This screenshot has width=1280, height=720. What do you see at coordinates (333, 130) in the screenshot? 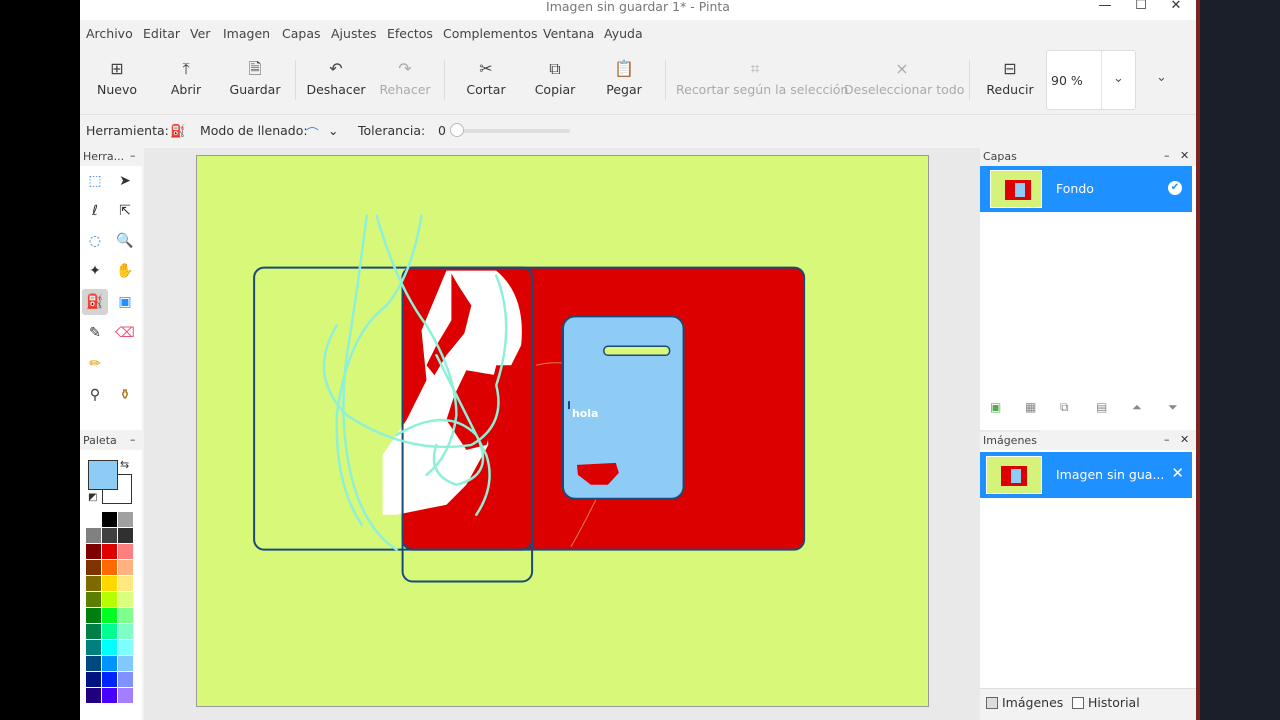
I see `fill-mode-chevron-icon: ⌄` at bounding box center [333, 130].